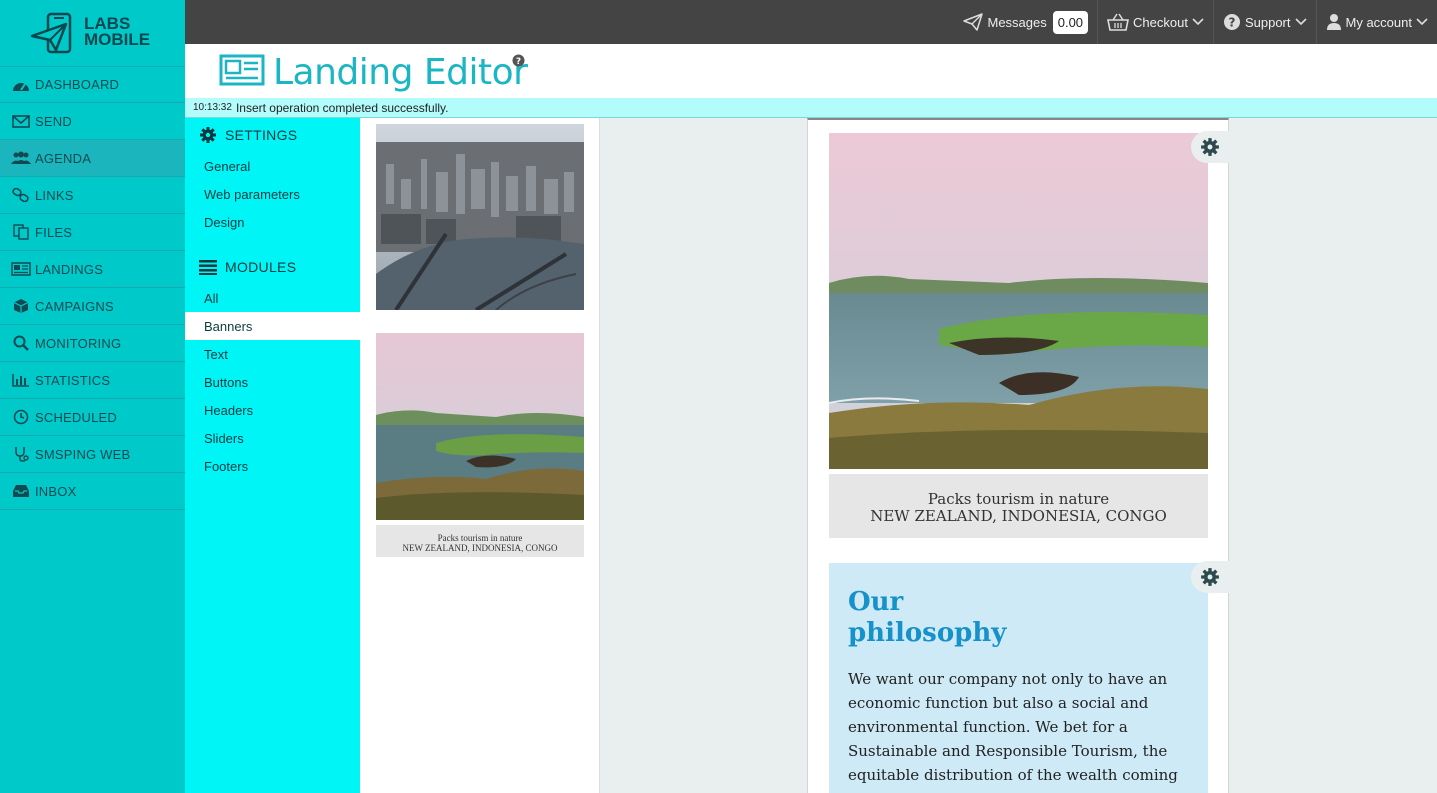 The height and width of the screenshot is (793, 1437). I want to click on title-wrap: Landing Editor, so click(373, 72).